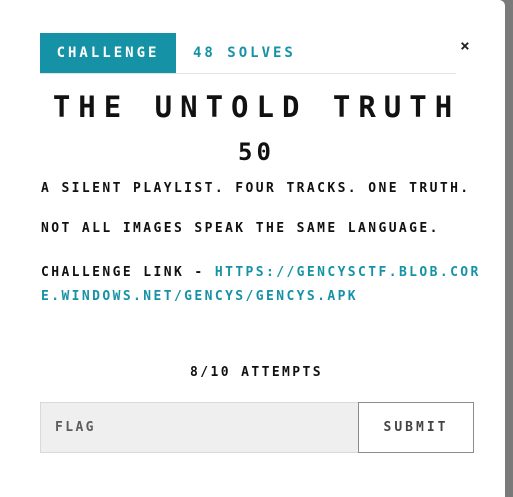 Image resolution: width=513 pixels, height=497 pixels. I want to click on modal-tabs: CHALLENGE 48 SOLVES, so click(248, 53).